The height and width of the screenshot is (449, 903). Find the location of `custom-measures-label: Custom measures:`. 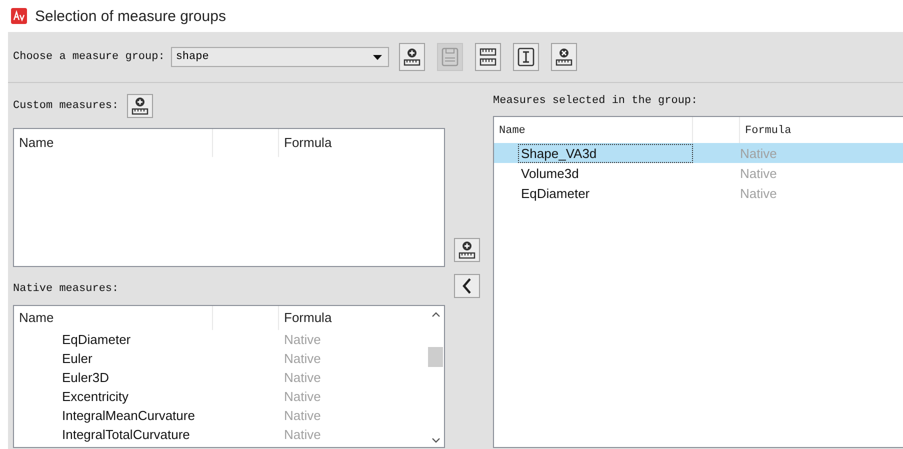

custom-measures-label: Custom measures: is located at coordinates (66, 106).